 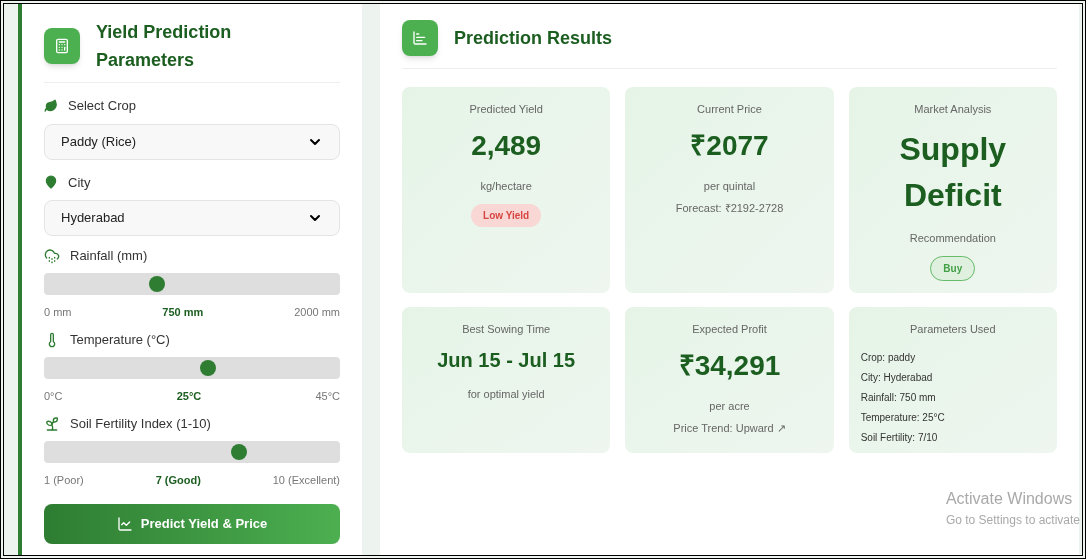 What do you see at coordinates (109, 256) in the screenshot?
I see `field-label: Rainfall (mm)` at bounding box center [109, 256].